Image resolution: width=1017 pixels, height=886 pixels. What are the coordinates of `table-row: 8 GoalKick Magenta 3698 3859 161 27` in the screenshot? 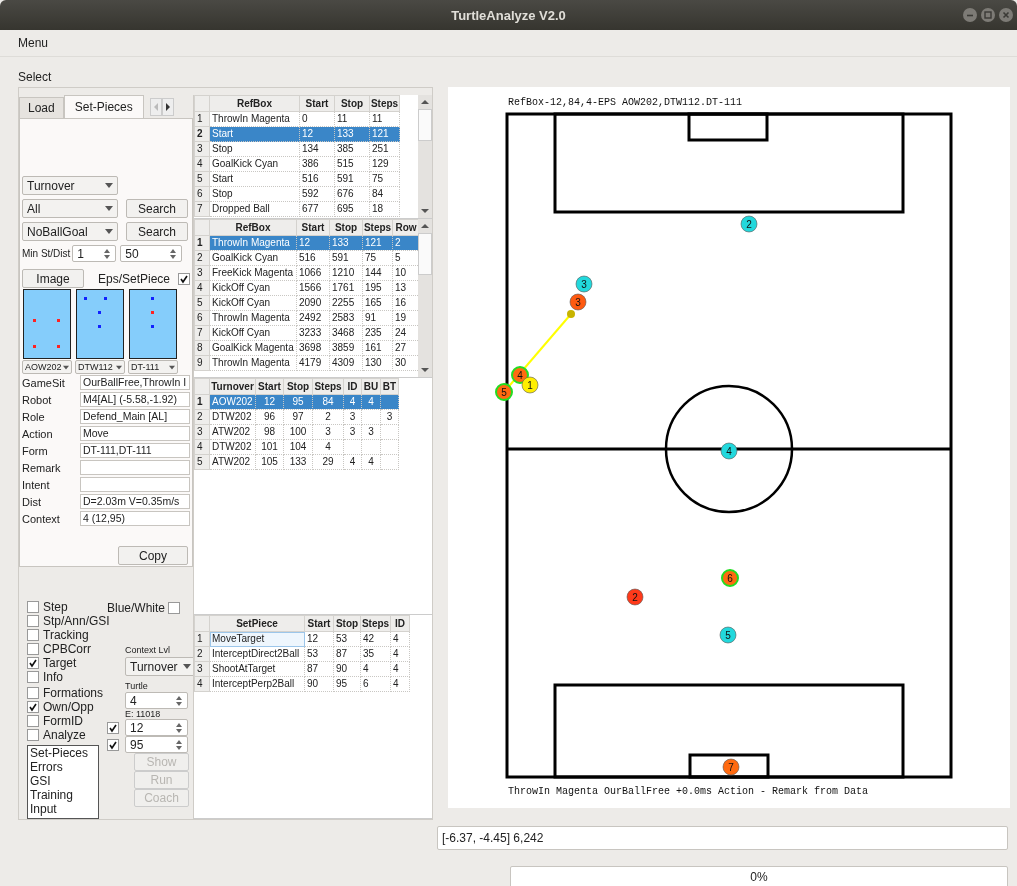 It's located at (307, 348).